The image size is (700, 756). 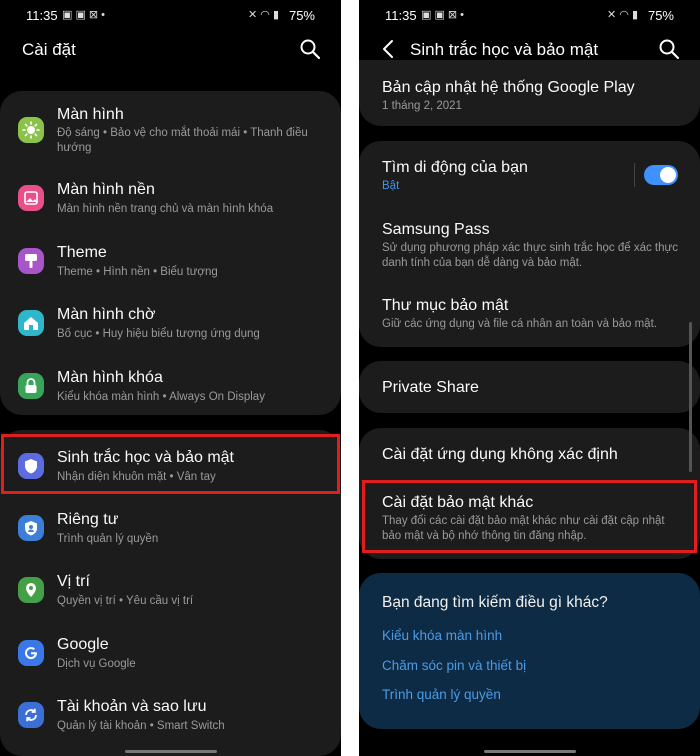 What do you see at coordinates (106, 189) in the screenshot?
I see `item-title: Màn hình nền` at bounding box center [106, 189].